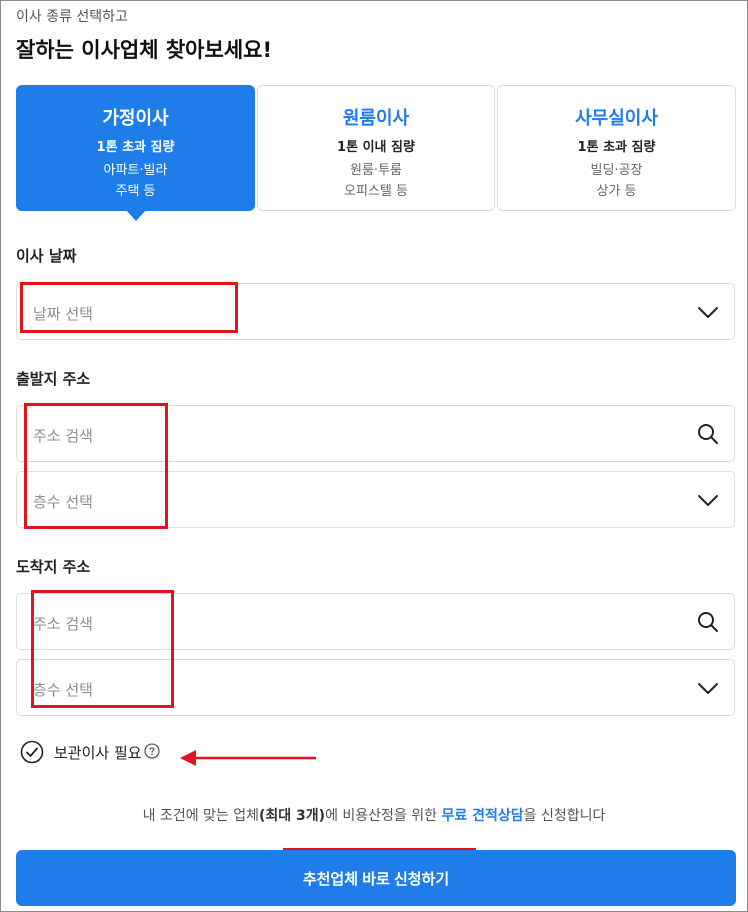 This screenshot has width=748, height=912. Describe the element at coordinates (248, 758) in the screenshot. I see `arrow-left-icon` at that location.